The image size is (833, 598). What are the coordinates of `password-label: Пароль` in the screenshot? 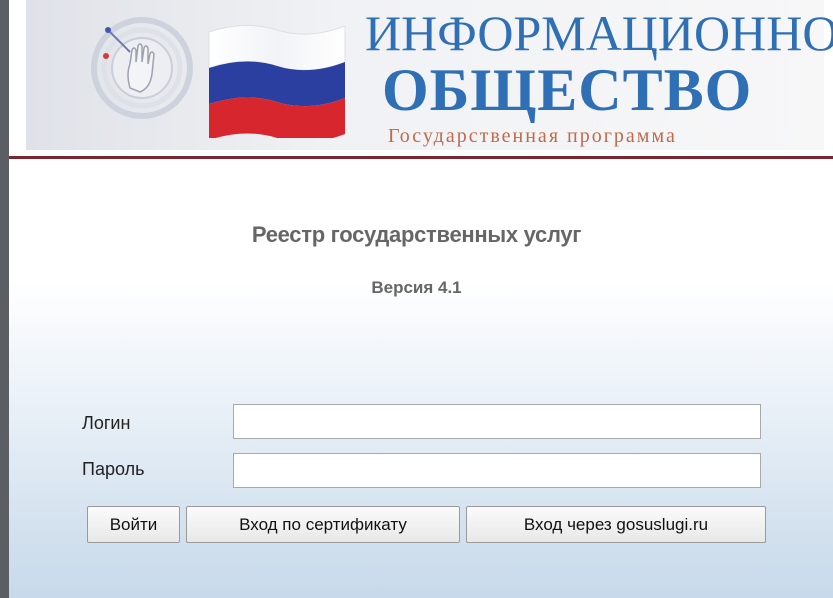 It's located at (113, 469).